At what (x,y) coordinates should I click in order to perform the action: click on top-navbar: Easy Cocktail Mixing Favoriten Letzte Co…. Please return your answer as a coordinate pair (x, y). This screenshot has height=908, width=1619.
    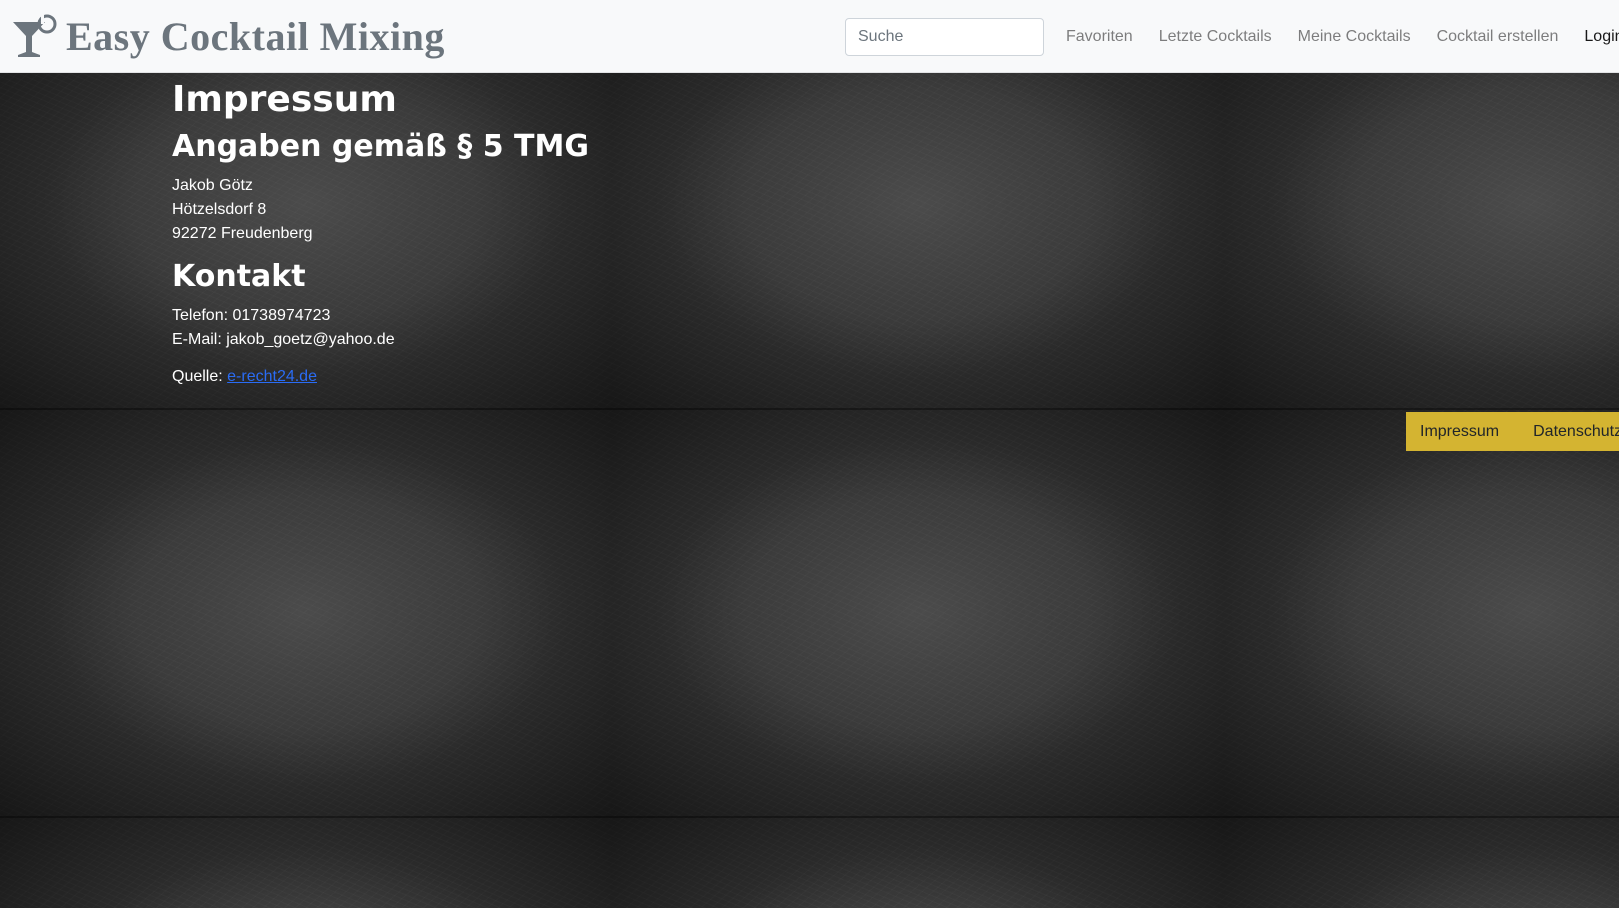
    Looking at the image, I should click on (809, 36).